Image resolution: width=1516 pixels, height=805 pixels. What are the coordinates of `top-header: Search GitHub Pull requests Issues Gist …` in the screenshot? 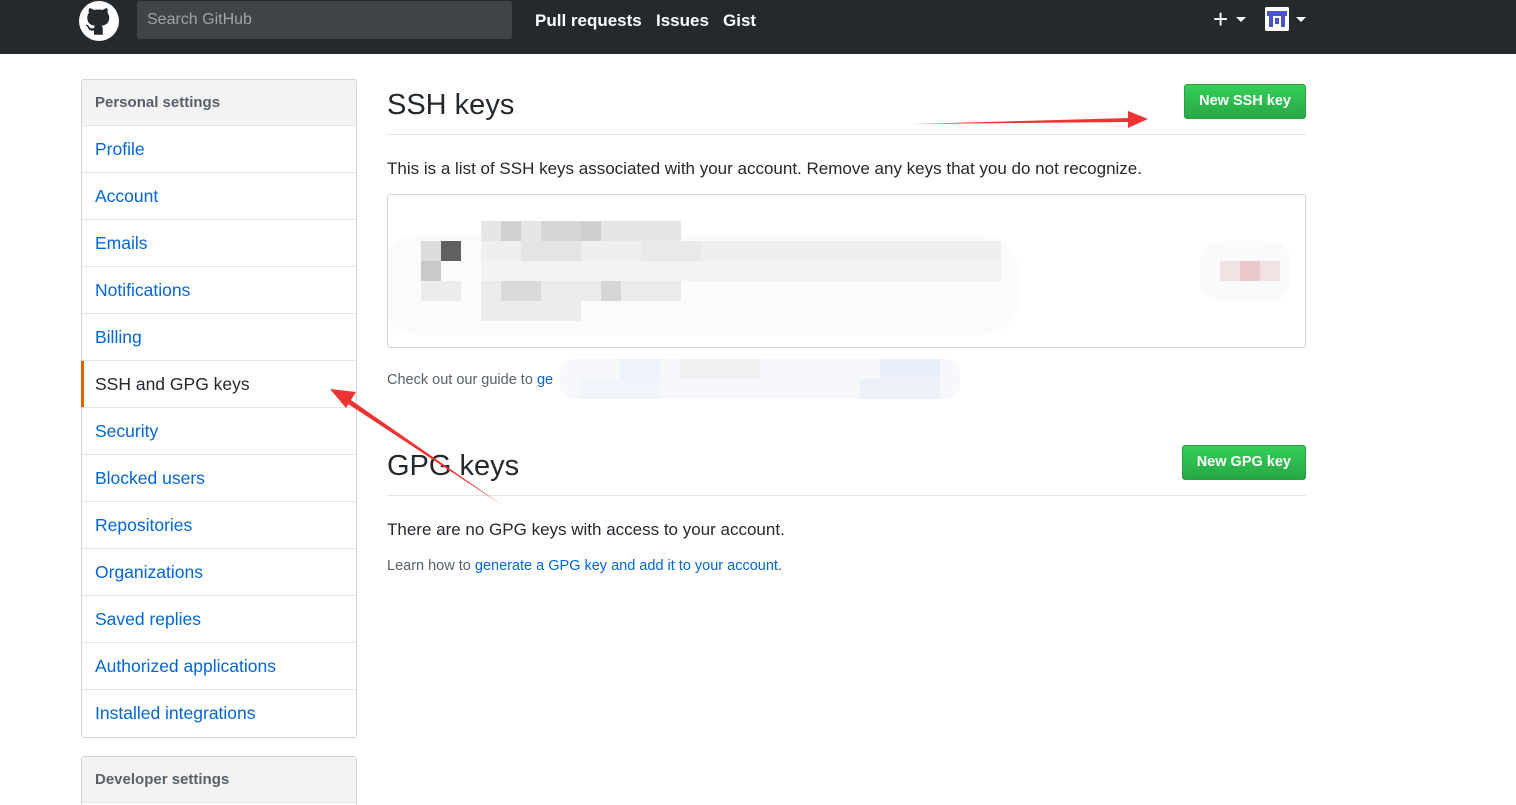 It's located at (758, 27).